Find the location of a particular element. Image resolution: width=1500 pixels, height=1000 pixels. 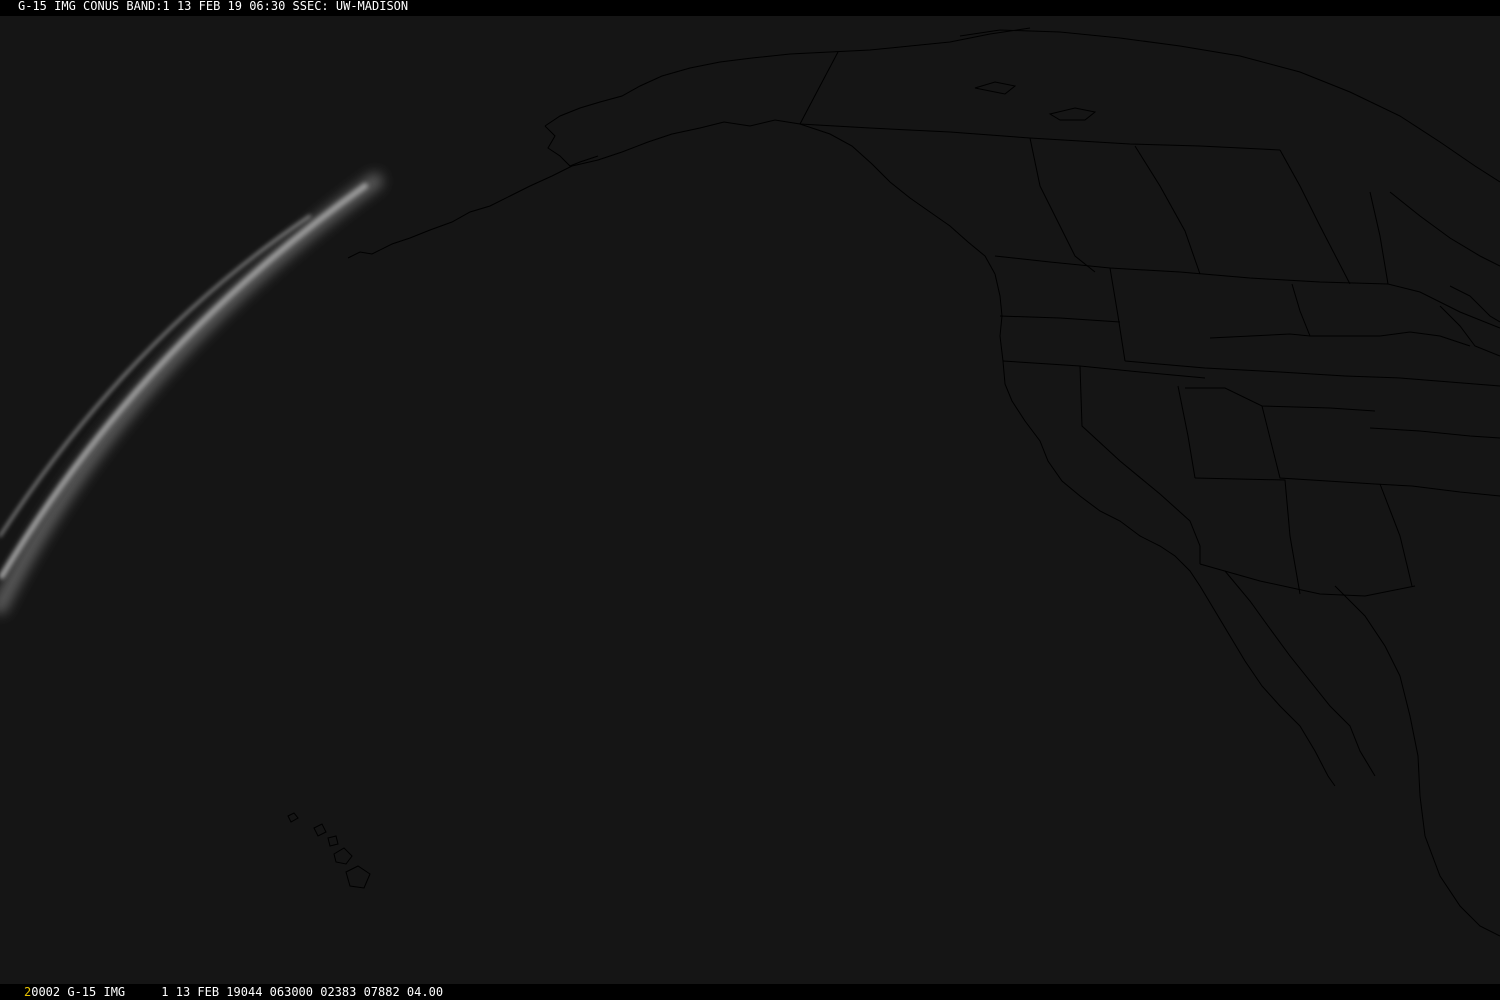

ca-nv-border is located at coordinates (1140, 464).